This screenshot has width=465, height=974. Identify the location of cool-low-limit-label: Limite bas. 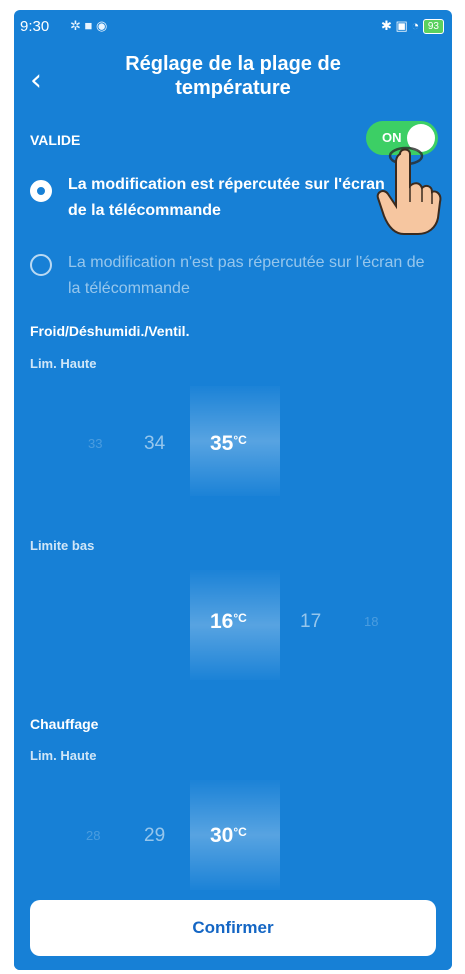
(62, 545).